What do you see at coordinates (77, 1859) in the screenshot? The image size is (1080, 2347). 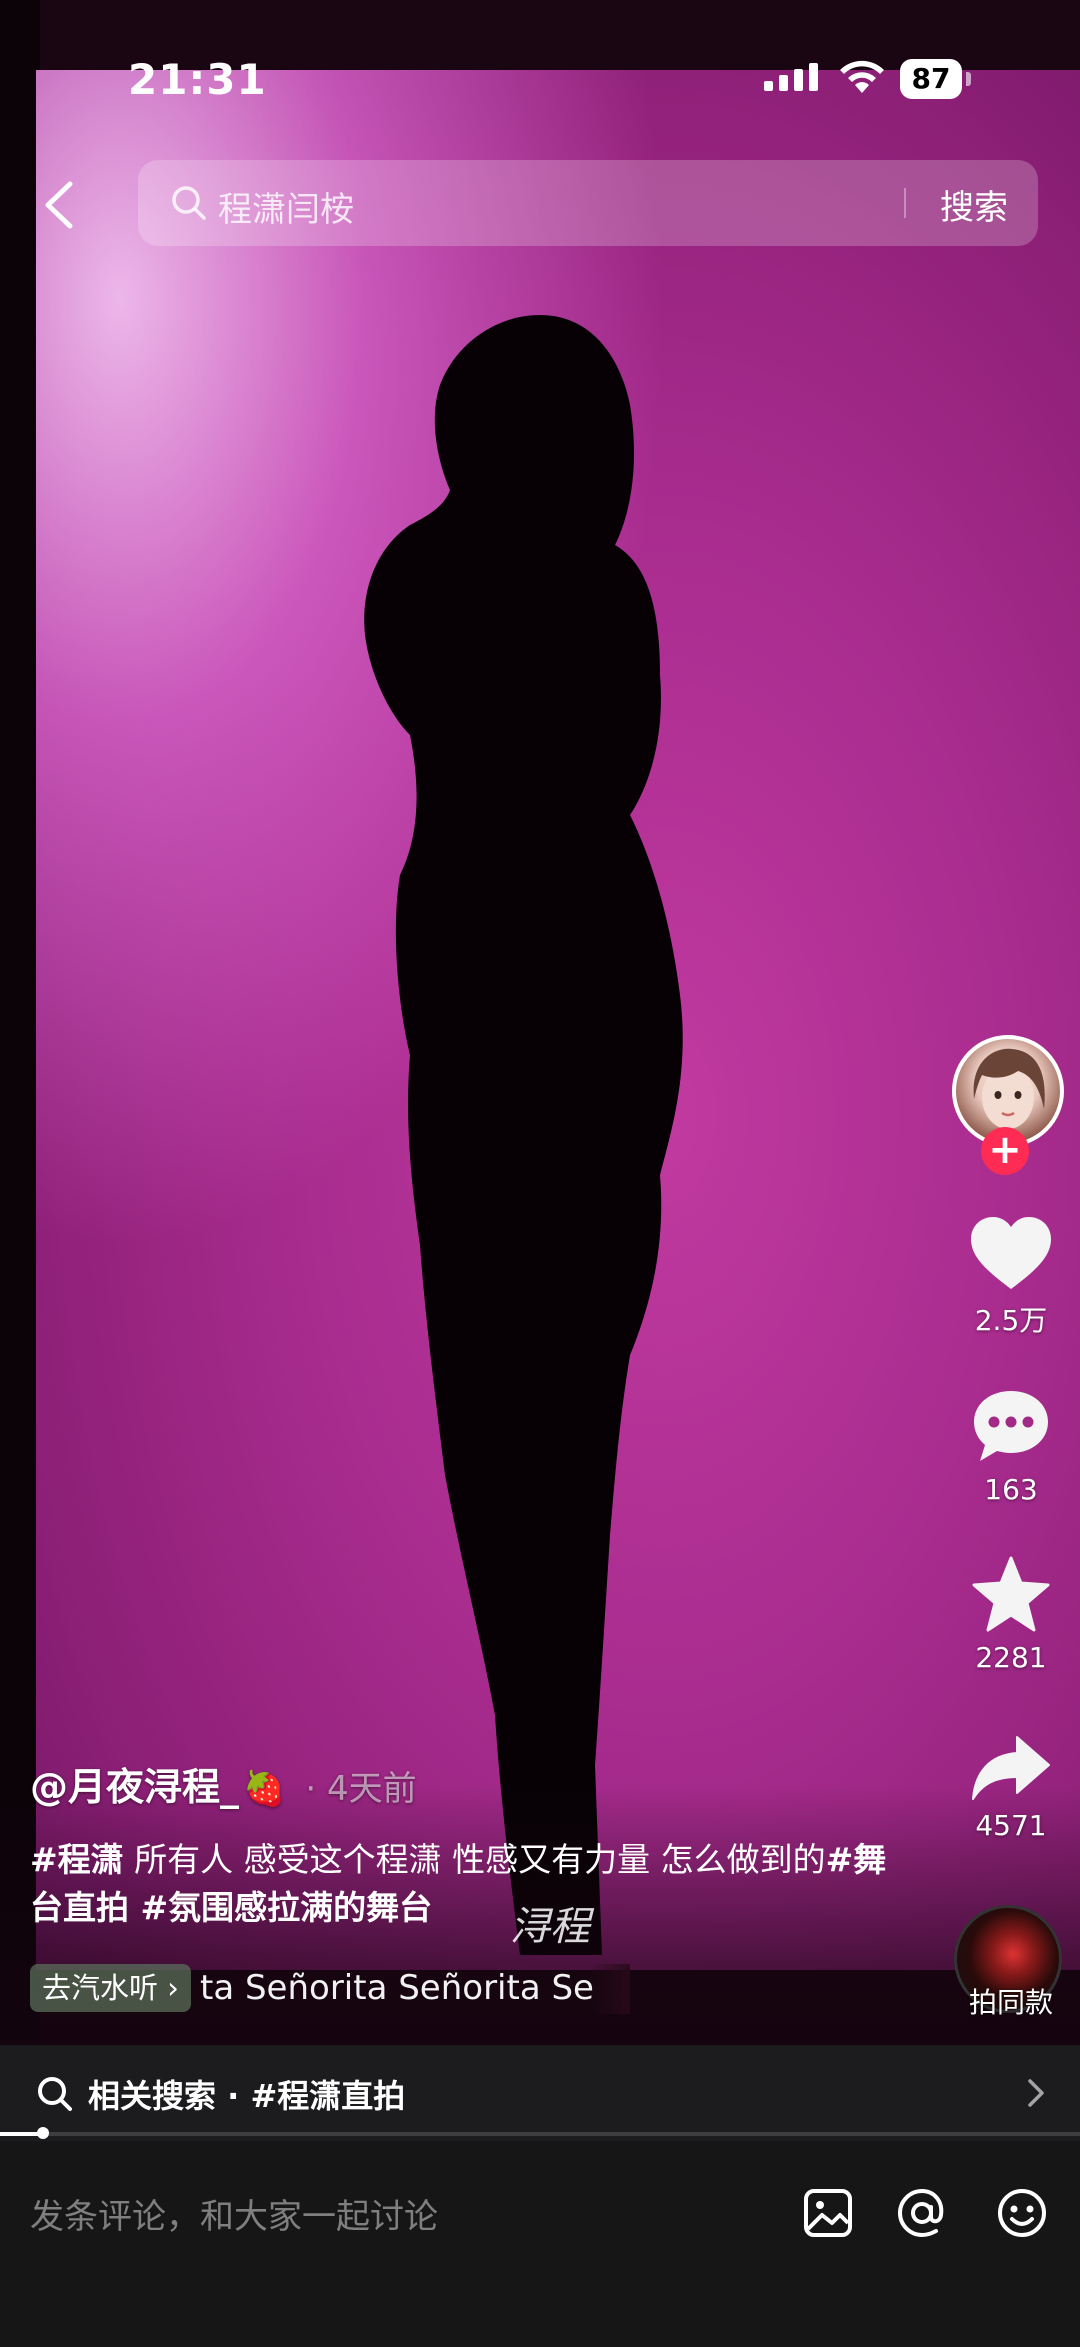 I see `hashtag-chengxiao: #程潇` at bounding box center [77, 1859].